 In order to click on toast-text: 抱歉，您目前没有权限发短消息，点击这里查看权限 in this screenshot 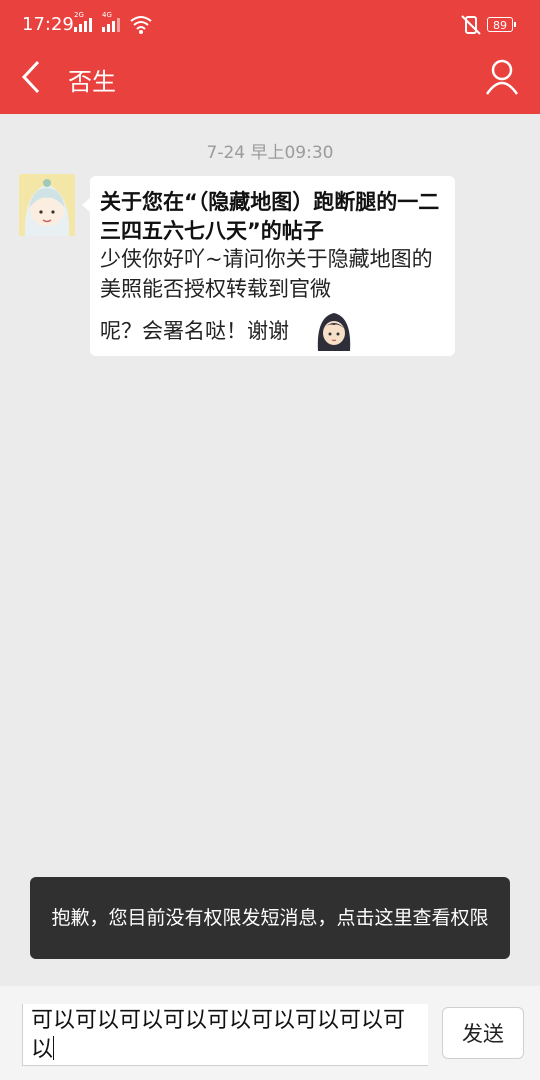, I will do `click(270, 918)`.